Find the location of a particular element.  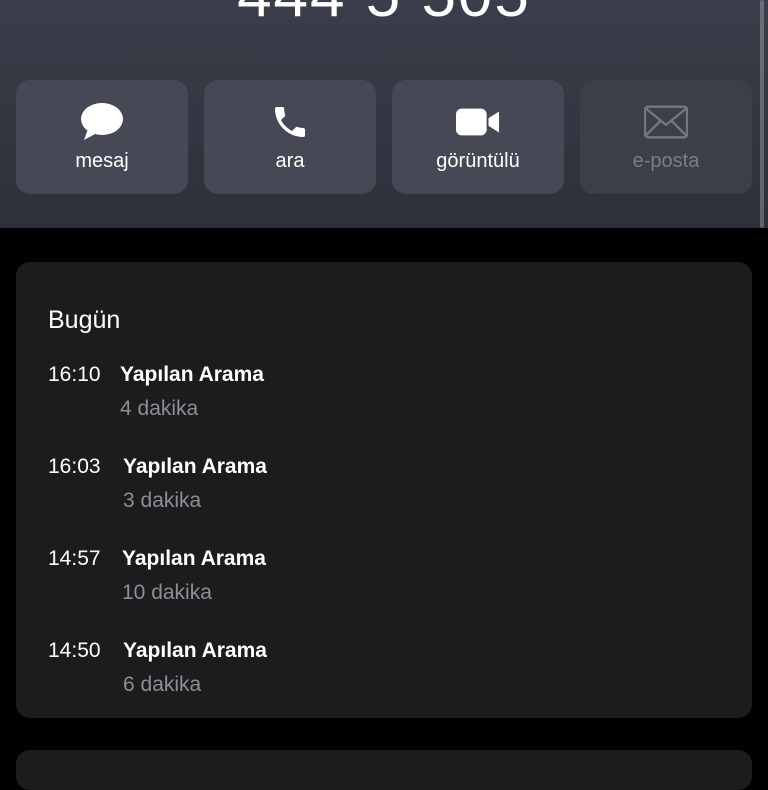

message-button: mesaj is located at coordinates (102, 137).